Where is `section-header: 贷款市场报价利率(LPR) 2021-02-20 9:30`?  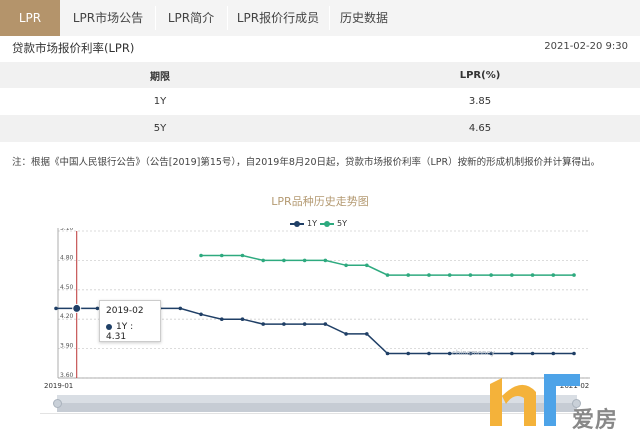 section-header: 贷款市场报价利率(LPR) 2021-02-20 9:30 is located at coordinates (320, 49).